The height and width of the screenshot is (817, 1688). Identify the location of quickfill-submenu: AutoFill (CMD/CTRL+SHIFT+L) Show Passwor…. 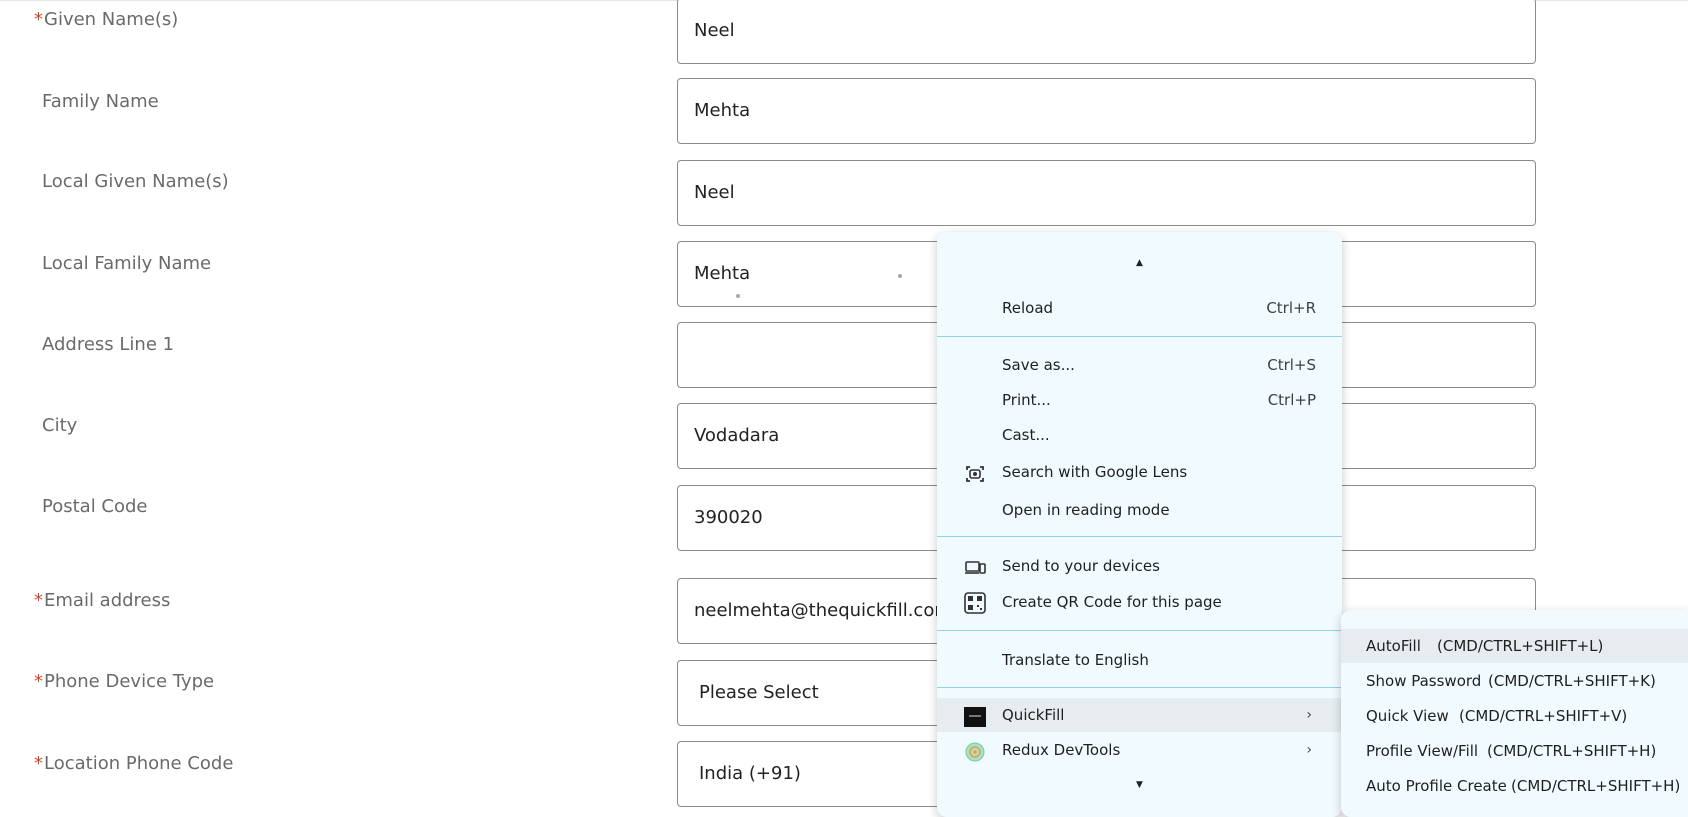
(1514, 713).